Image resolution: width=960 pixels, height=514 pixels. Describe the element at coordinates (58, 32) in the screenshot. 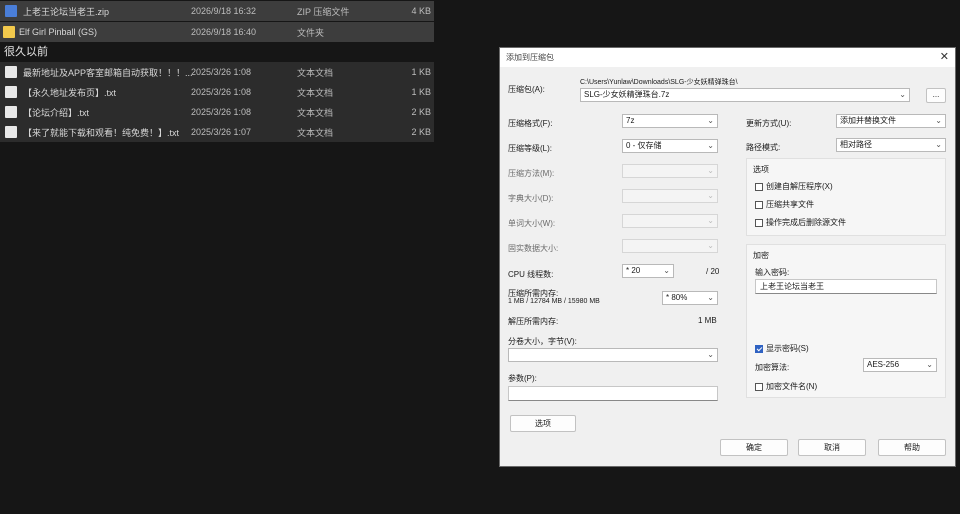

I see `file-name: Elf Girl Pinball (GS)` at that location.